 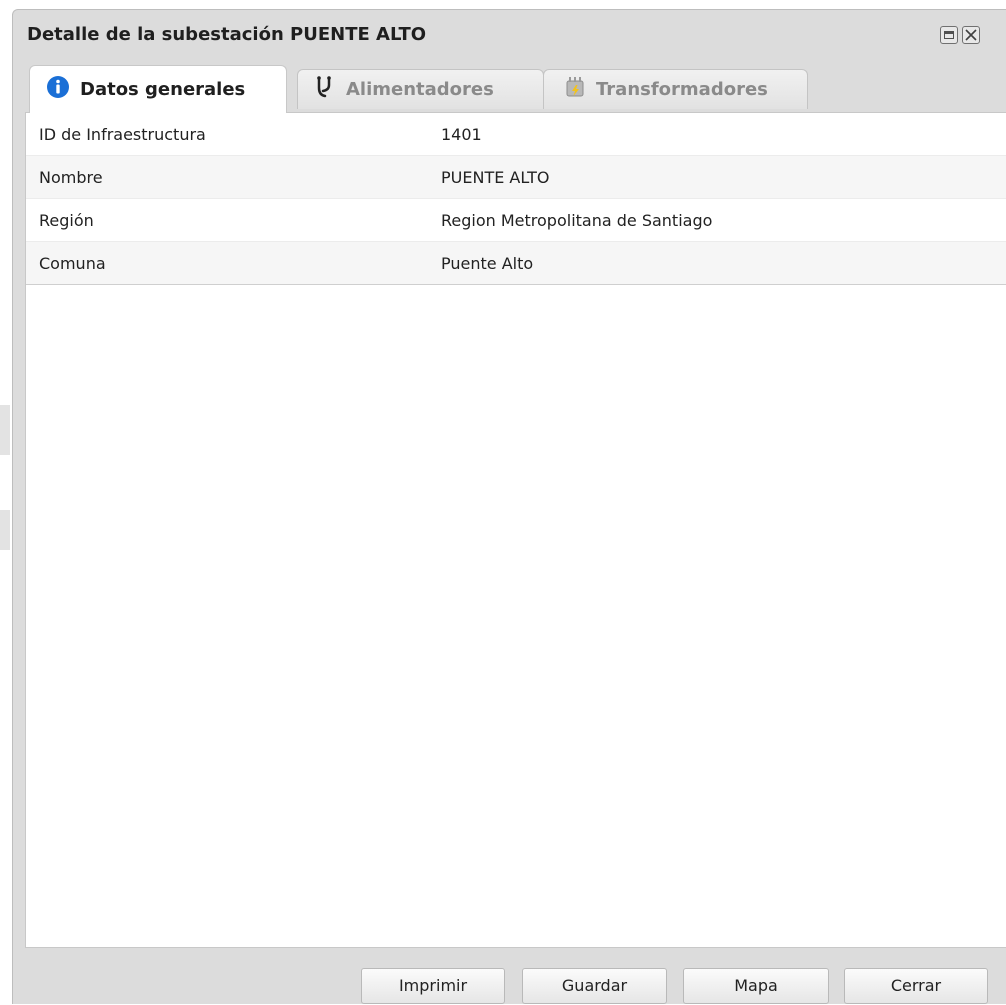 I want to click on save-button: Guardar, so click(x=594, y=986).